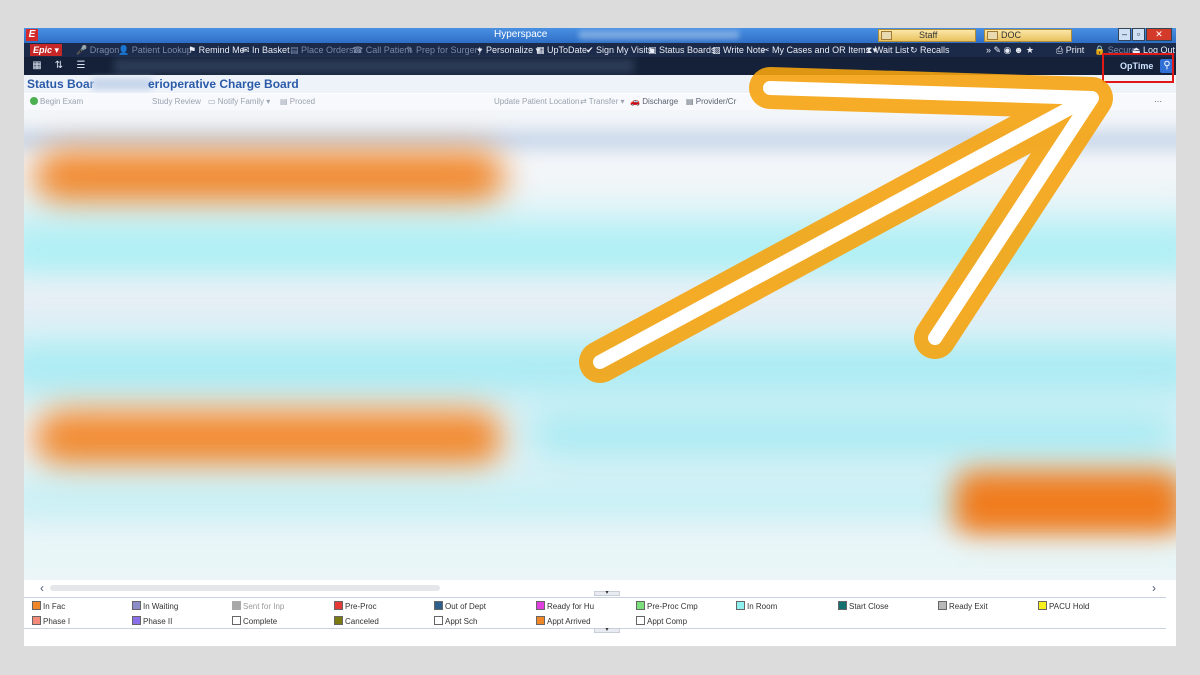  I want to click on page-title-right: erioperative Charge Board, so click(223, 84).